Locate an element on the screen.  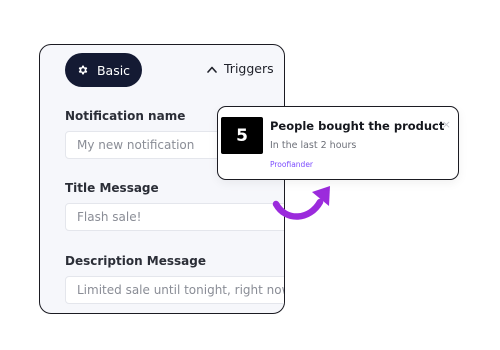
tab-basic: Basic is located at coordinates (103, 70).